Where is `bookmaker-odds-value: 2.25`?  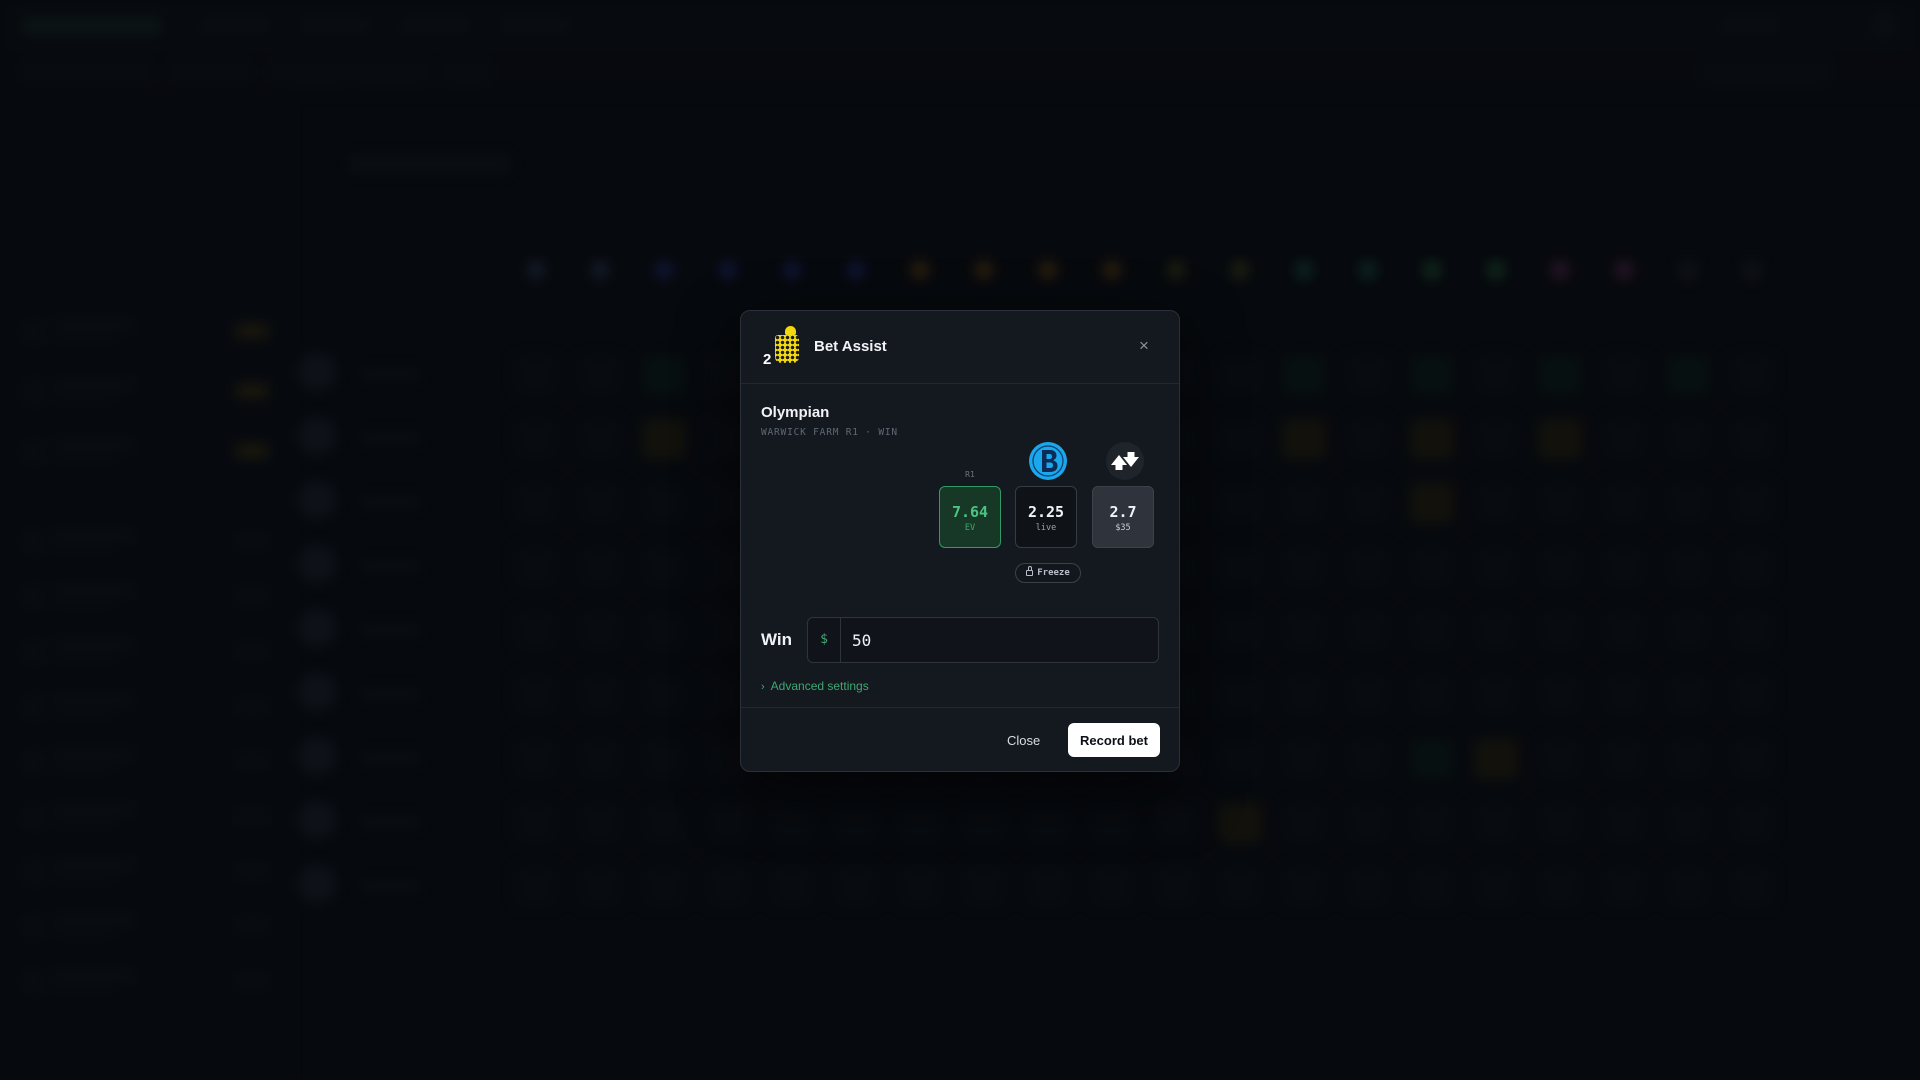 bookmaker-odds-value: 2.25 is located at coordinates (1046, 512).